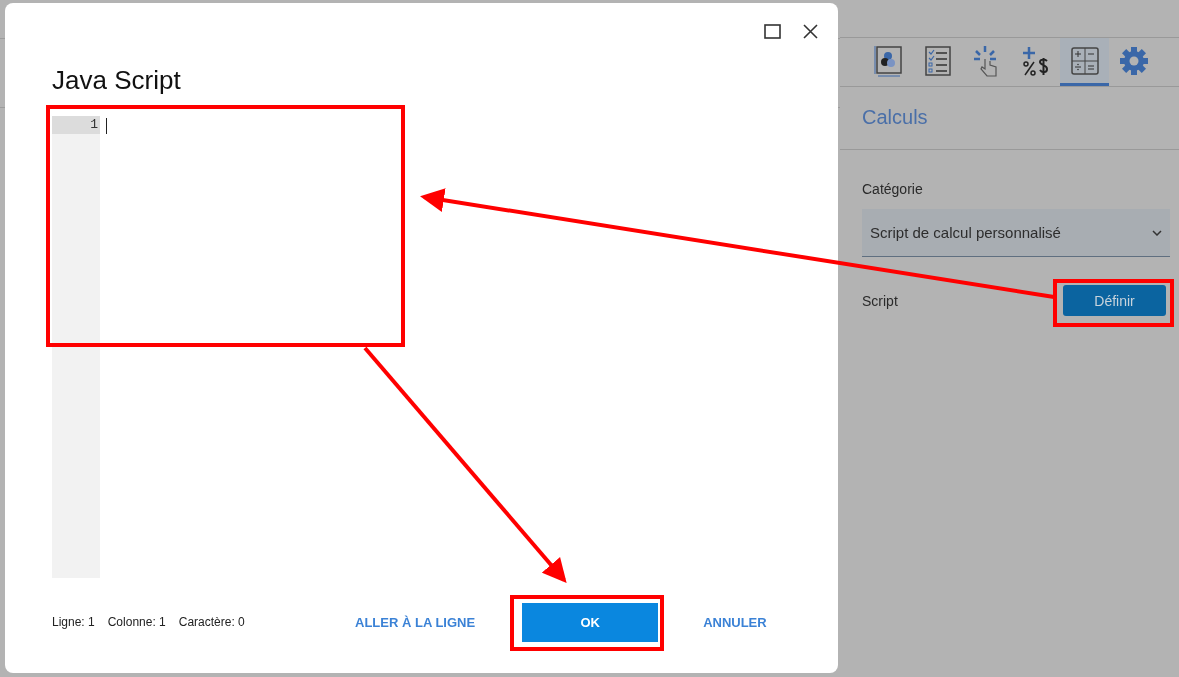  Describe the element at coordinates (937, 60) in the screenshot. I see `checklist-icon` at that location.